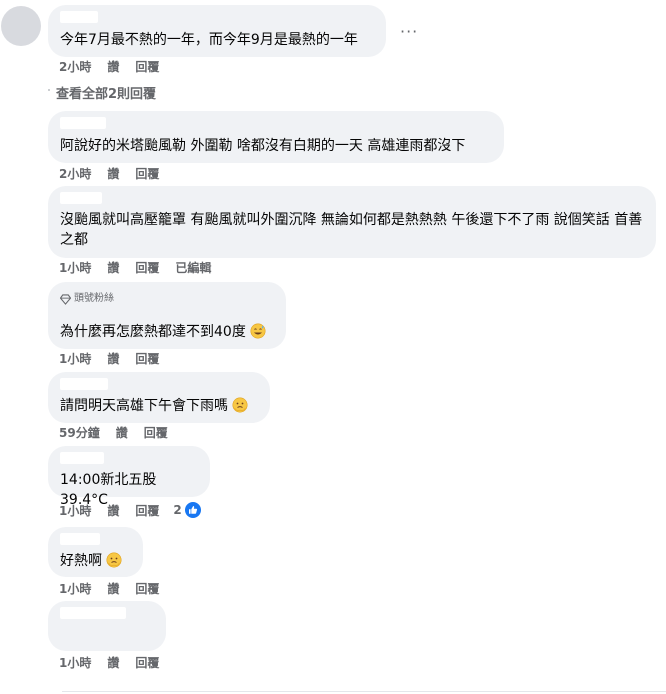 The height and width of the screenshot is (694, 666). What do you see at coordinates (81, 561) in the screenshot?
I see `comment-text-content: 好熱啊` at bounding box center [81, 561].